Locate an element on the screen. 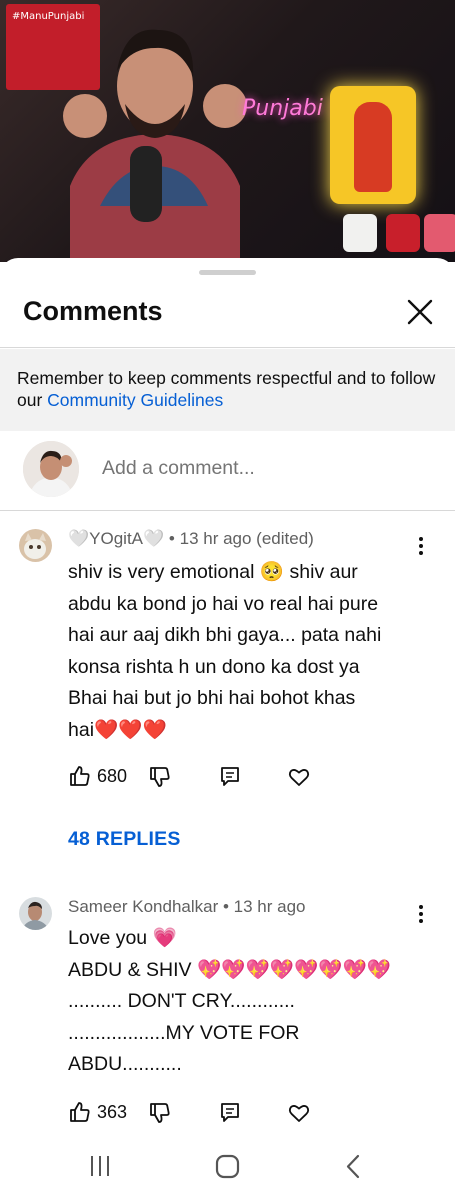 This screenshot has width=455, height=1200. home-icon is located at coordinates (227, 1166).